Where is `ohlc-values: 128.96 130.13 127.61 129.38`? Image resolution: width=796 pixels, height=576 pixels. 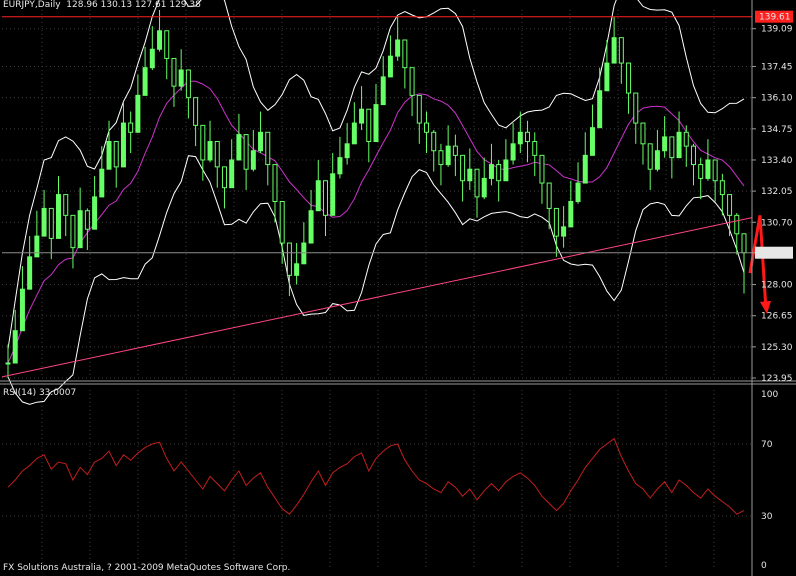 ohlc-values: 128.96 130.13 127.61 129.38 is located at coordinates (133, 5).